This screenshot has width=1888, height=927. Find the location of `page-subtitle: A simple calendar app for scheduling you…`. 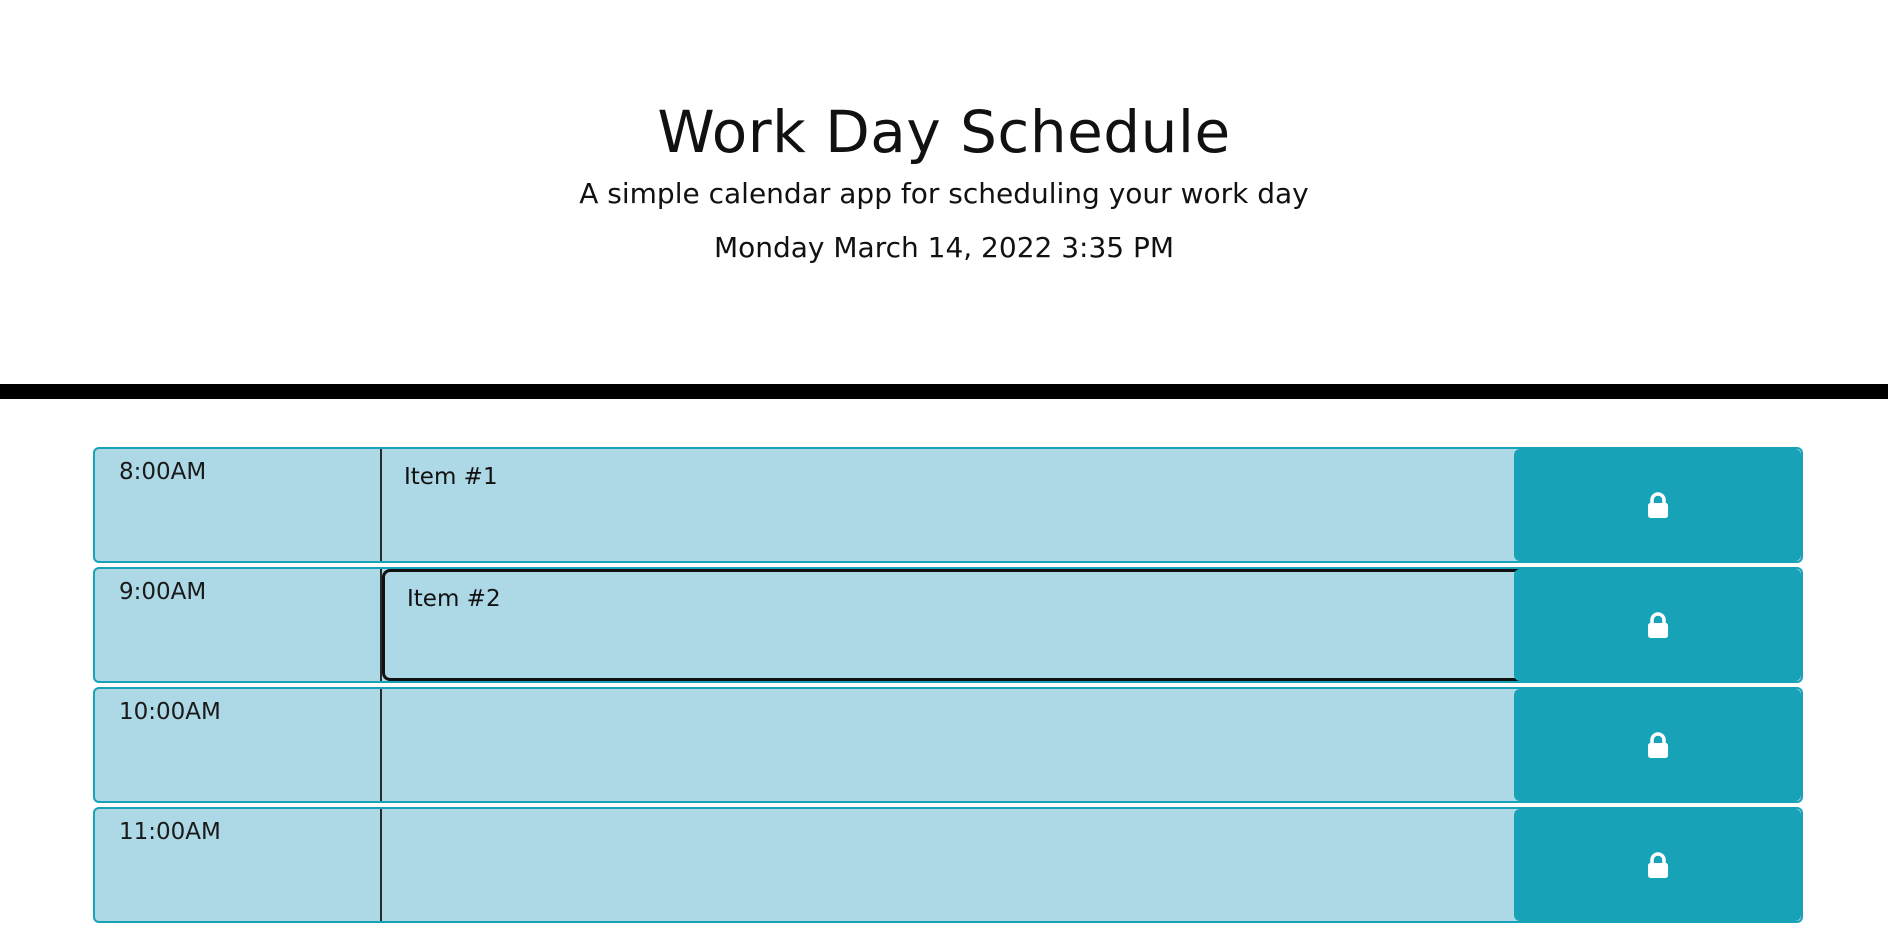

page-subtitle: A simple calendar app for scheduling you… is located at coordinates (944, 193).